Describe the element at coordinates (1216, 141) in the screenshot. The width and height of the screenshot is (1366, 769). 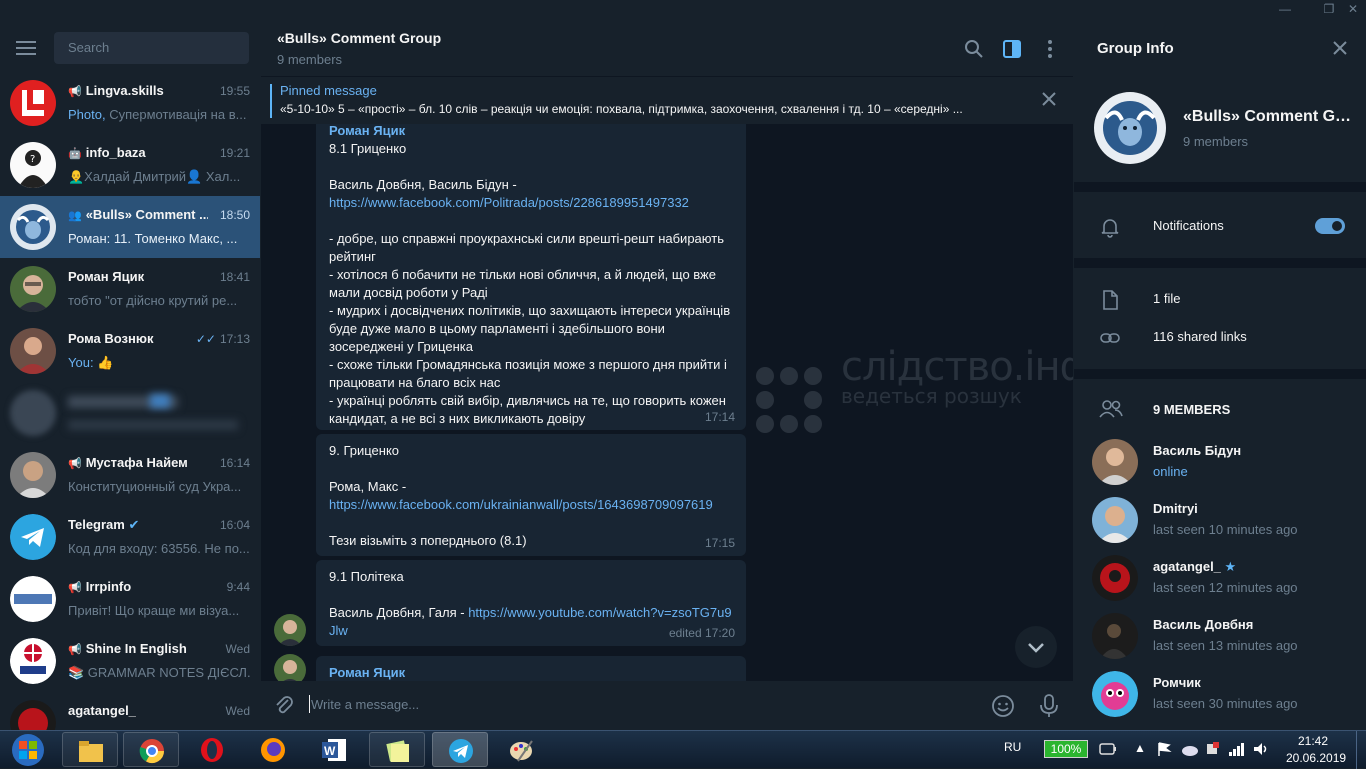
I see `group-members-count: 9 members` at that location.